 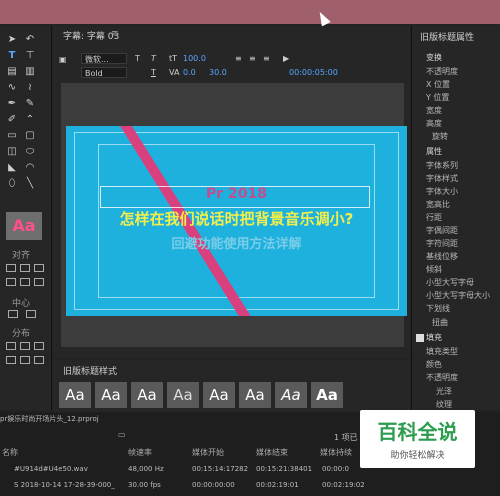 What do you see at coordinates (140, 452) in the screenshot?
I see `column-frame-rate: 帧速率` at bounding box center [140, 452].